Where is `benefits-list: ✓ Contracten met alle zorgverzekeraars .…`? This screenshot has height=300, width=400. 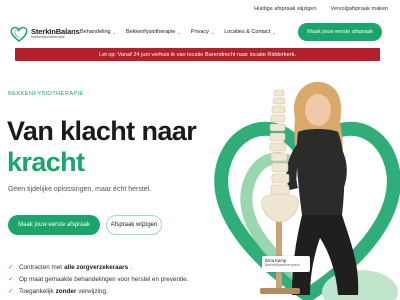 benefits-list: ✓ Contracten met alle zorgverzekeraars .… is located at coordinates (98, 280).